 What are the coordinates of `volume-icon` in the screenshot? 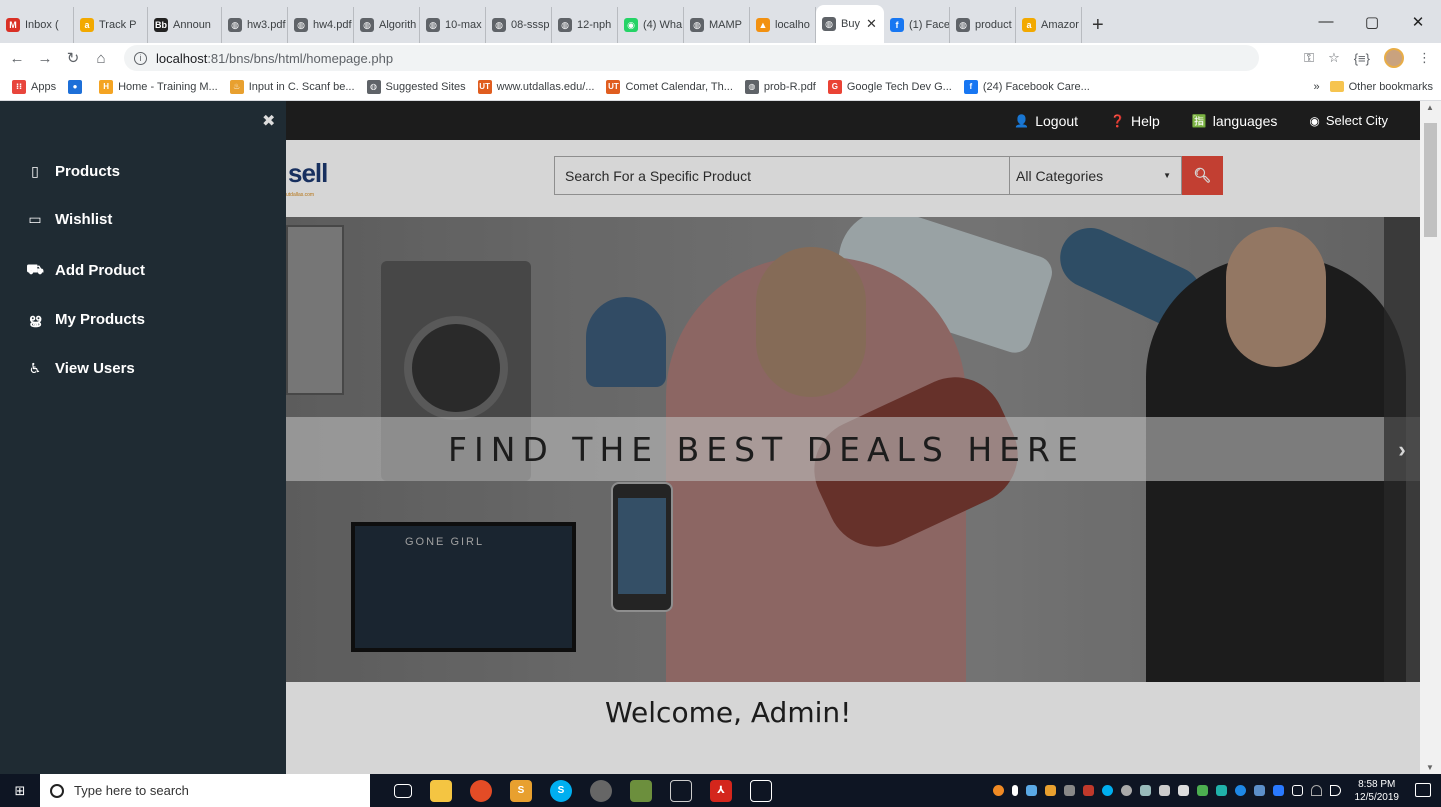 It's located at (1335, 790).